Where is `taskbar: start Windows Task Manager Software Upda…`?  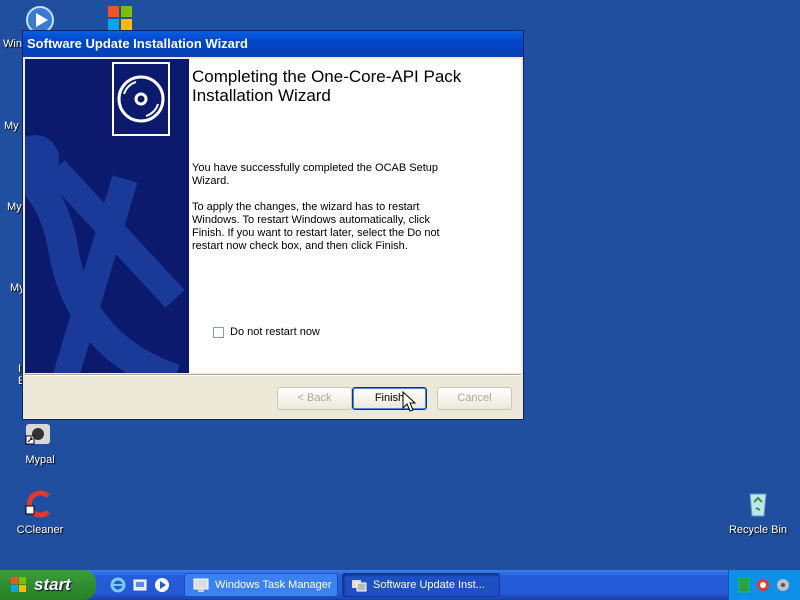 taskbar: start Windows Task Manager Software Upda… is located at coordinates (400, 585).